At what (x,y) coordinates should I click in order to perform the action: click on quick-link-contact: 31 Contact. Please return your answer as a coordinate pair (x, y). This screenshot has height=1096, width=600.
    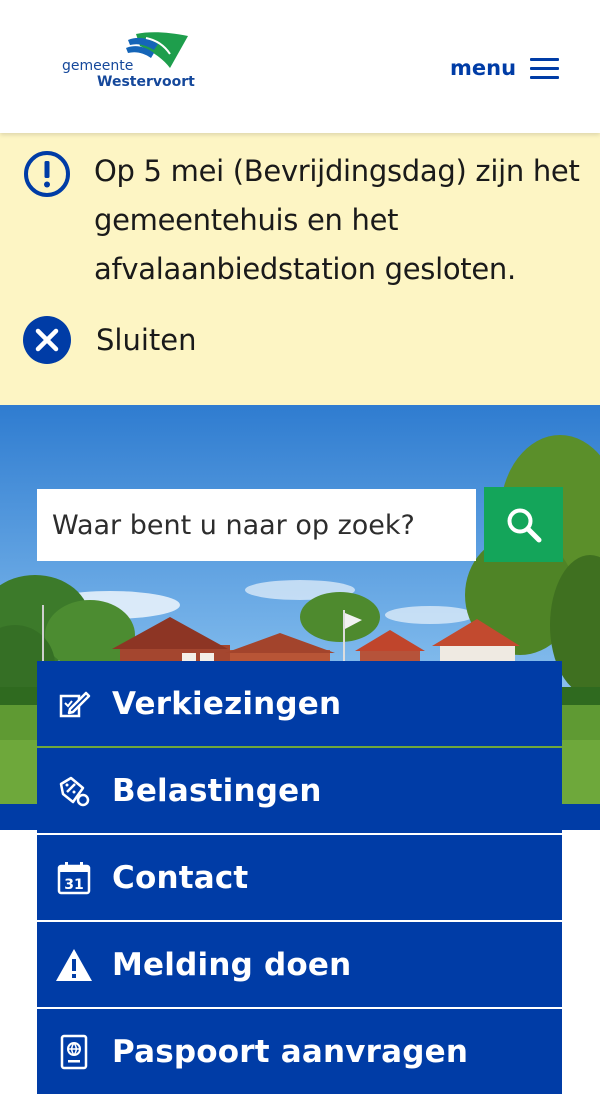
    Looking at the image, I should click on (299, 877).